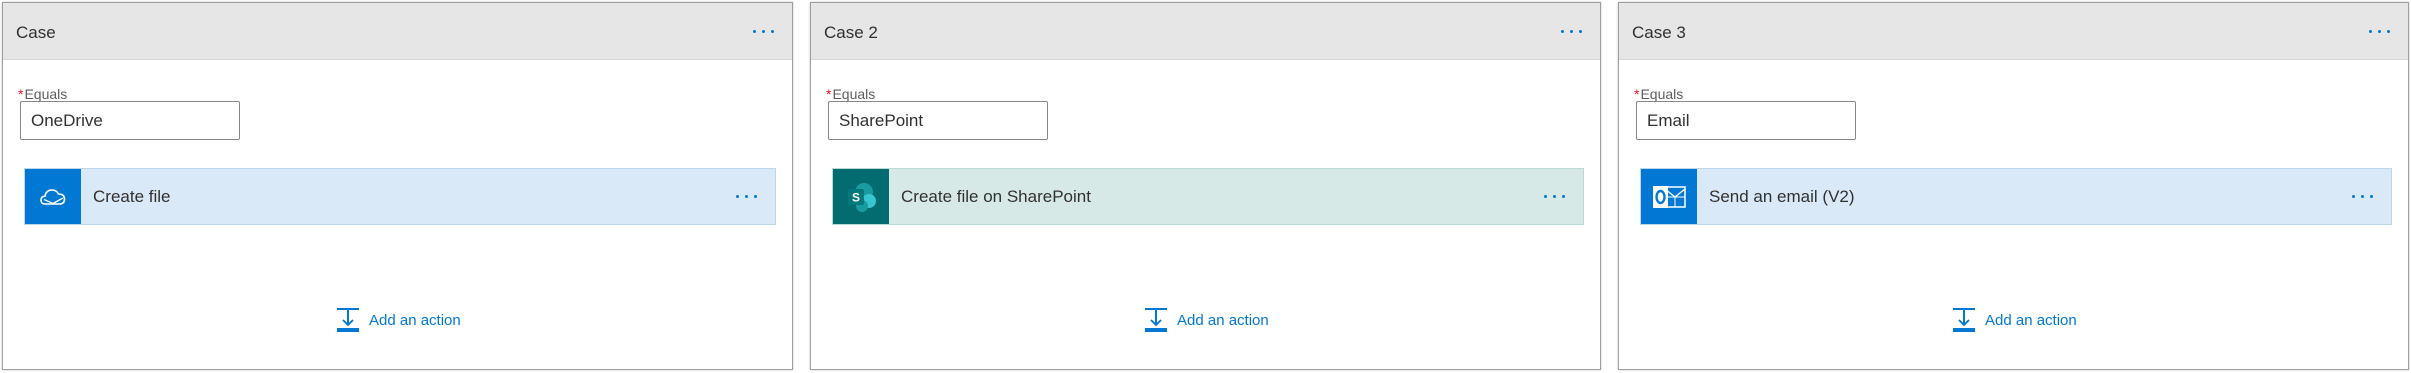 The height and width of the screenshot is (373, 2411). I want to click on case-title: Case, so click(36, 32).